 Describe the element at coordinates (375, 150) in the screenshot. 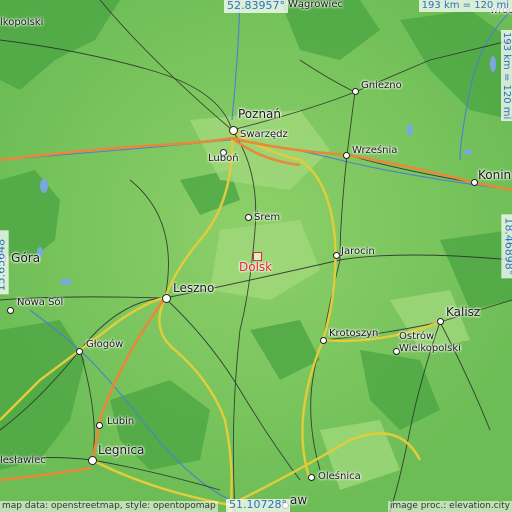

I see `place-label-wrzesnia: Września` at that location.